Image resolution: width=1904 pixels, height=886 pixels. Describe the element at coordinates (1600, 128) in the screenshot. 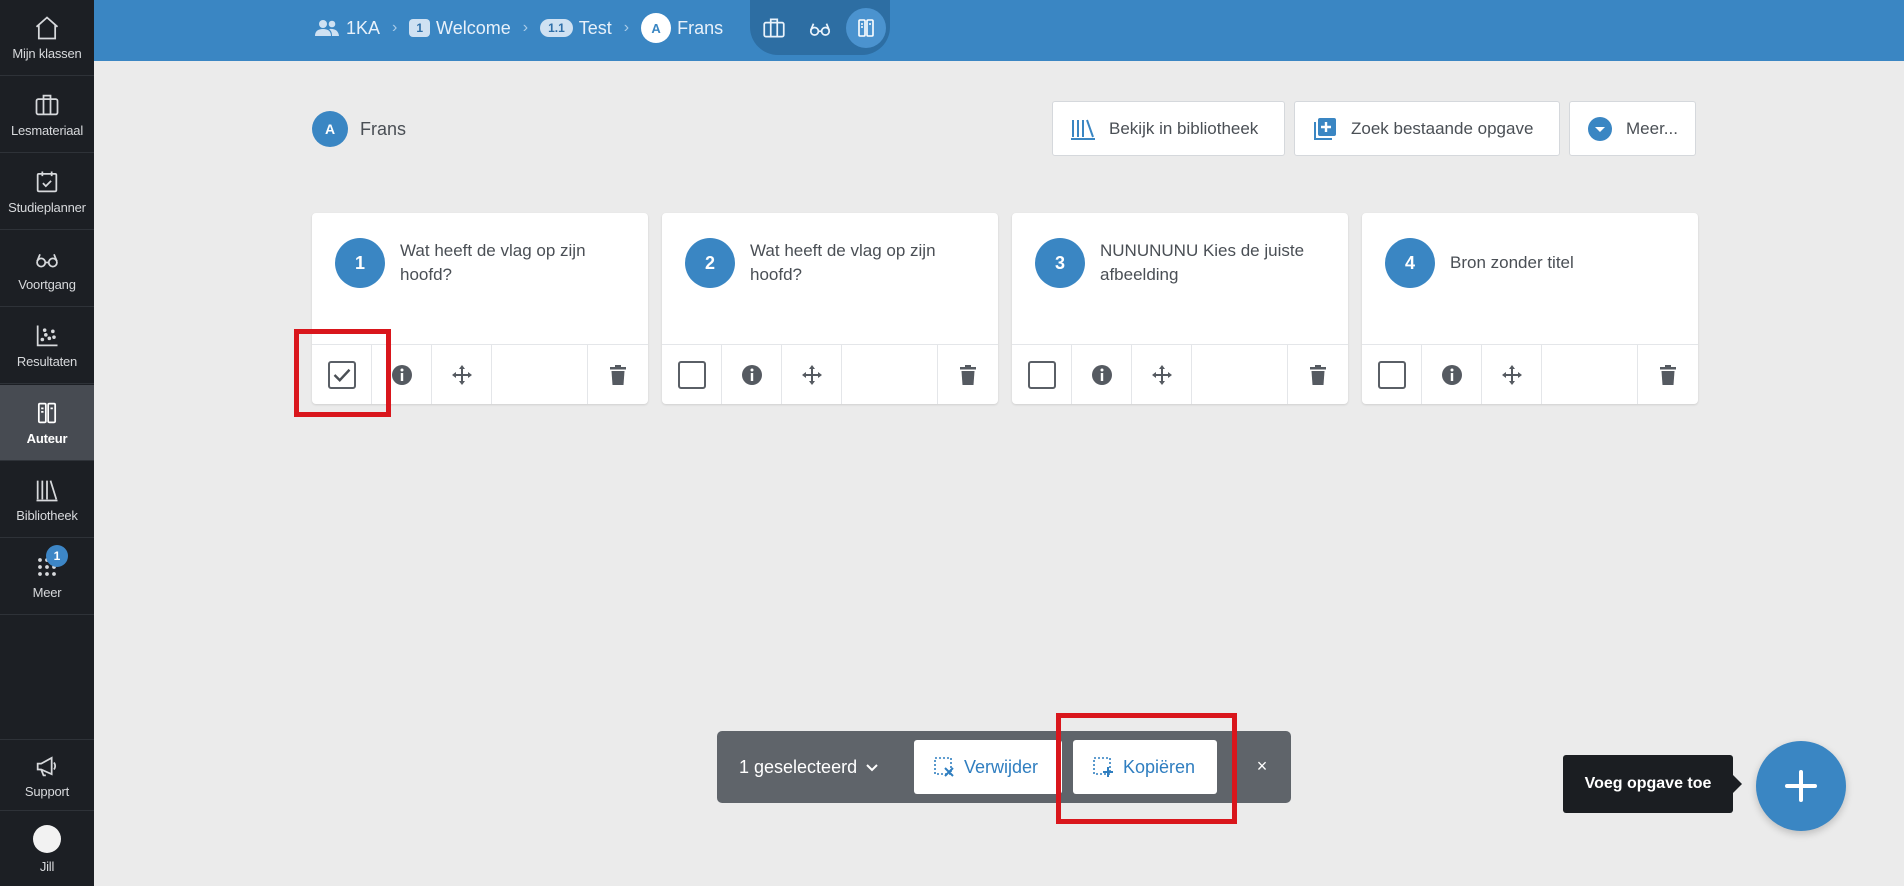

I see `chevron-down-circle-icon` at that location.